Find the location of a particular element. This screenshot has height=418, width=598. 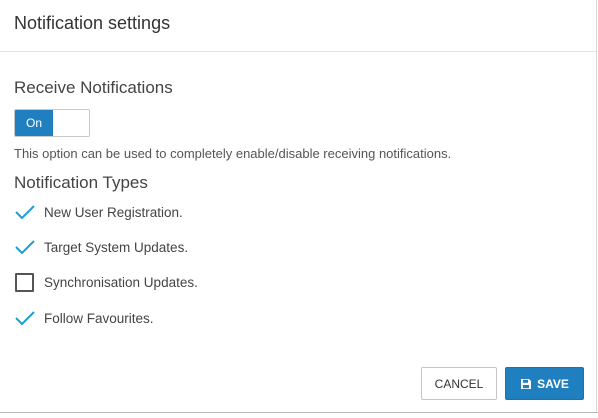

save-button: SAVE is located at coordinates (544, 383).